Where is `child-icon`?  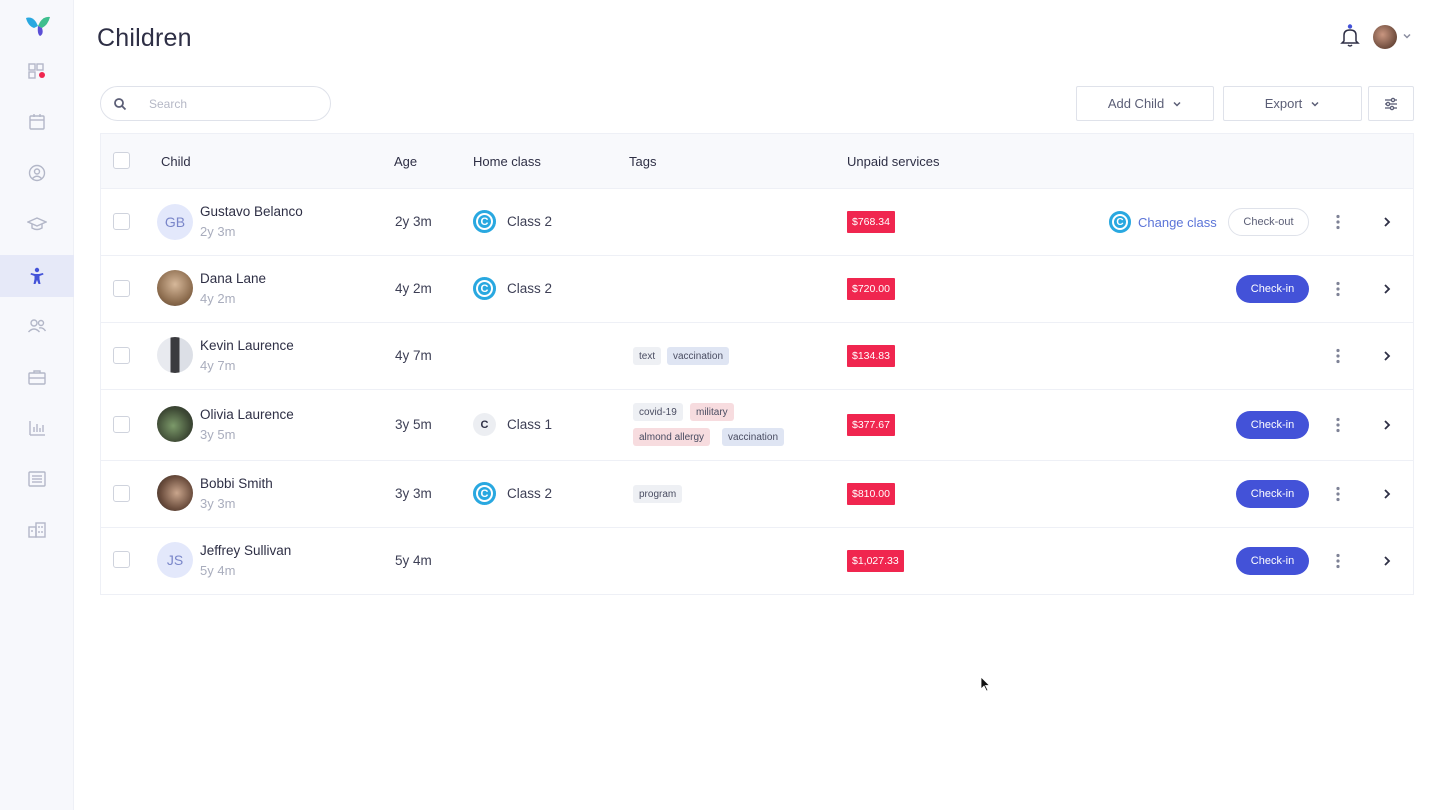
child-icon is located at coordinates (37, 275).